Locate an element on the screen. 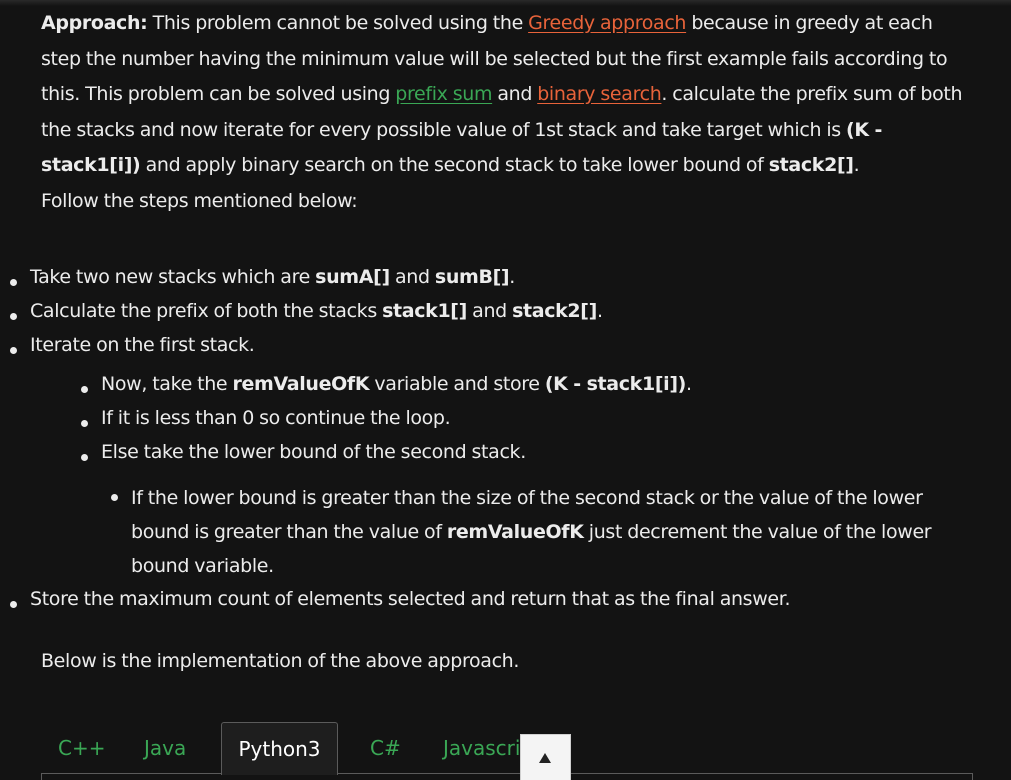  step-code: stack2[] is located at coordinates (554, 311).